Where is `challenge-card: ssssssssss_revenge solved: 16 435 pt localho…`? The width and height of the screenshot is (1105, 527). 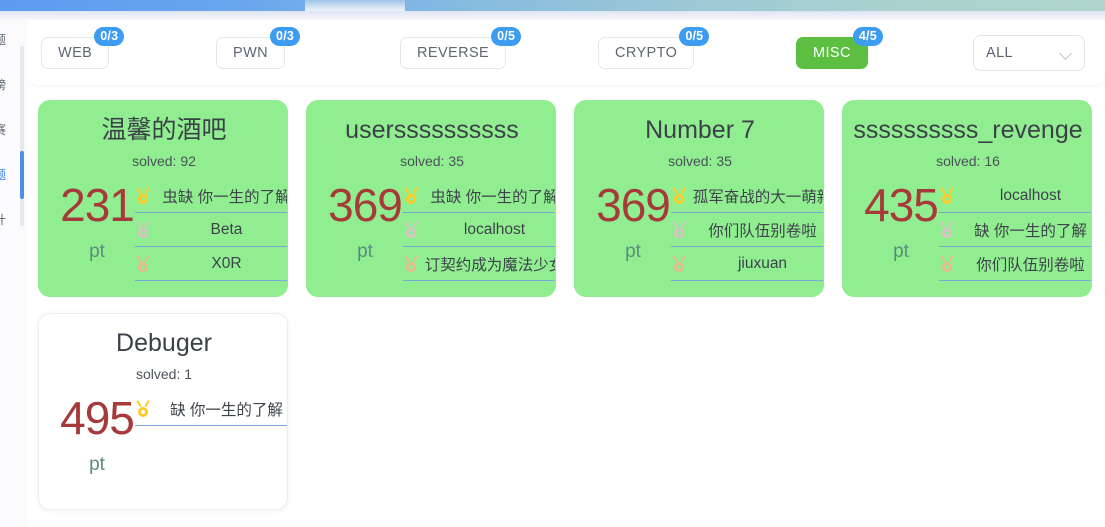
challenge-card: ssssssssss_revenge solved: 16 435 pt localho… is located at coordinates (967, 198).